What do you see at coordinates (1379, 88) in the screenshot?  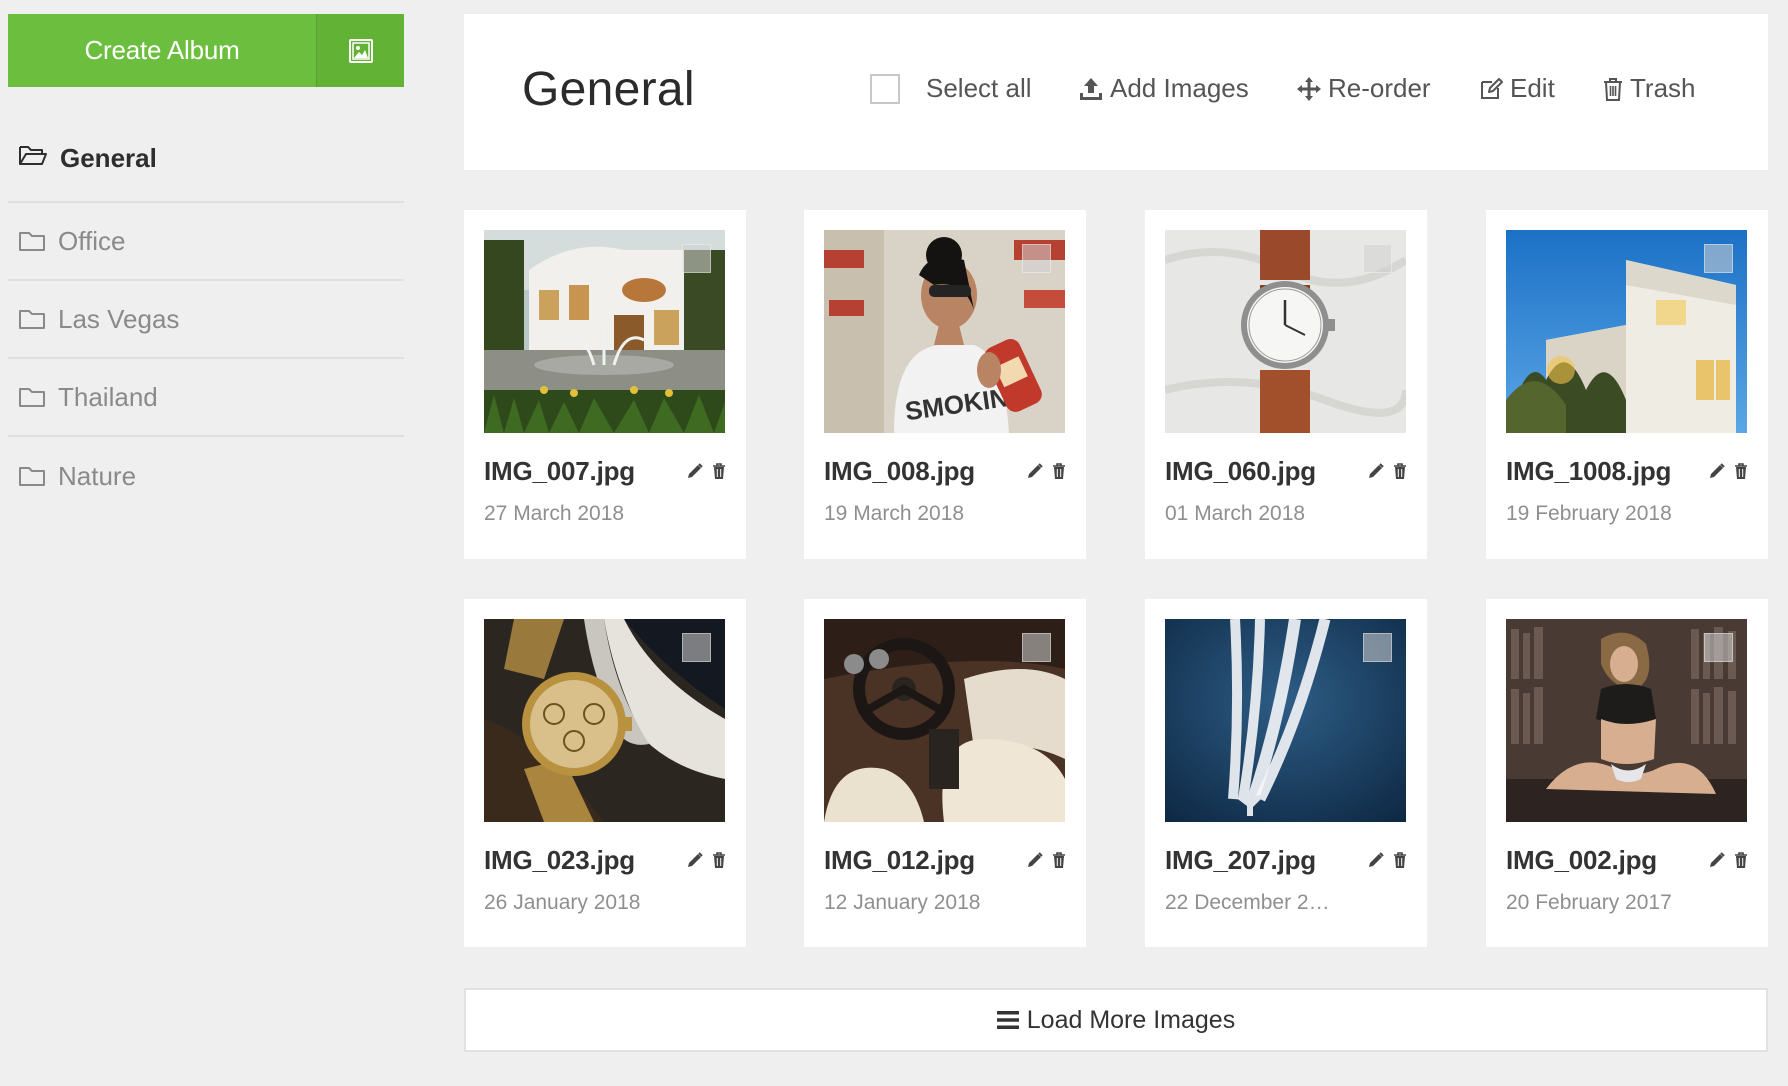 I see `reorder-label: Re-order` at bounding box center [1379, 88].